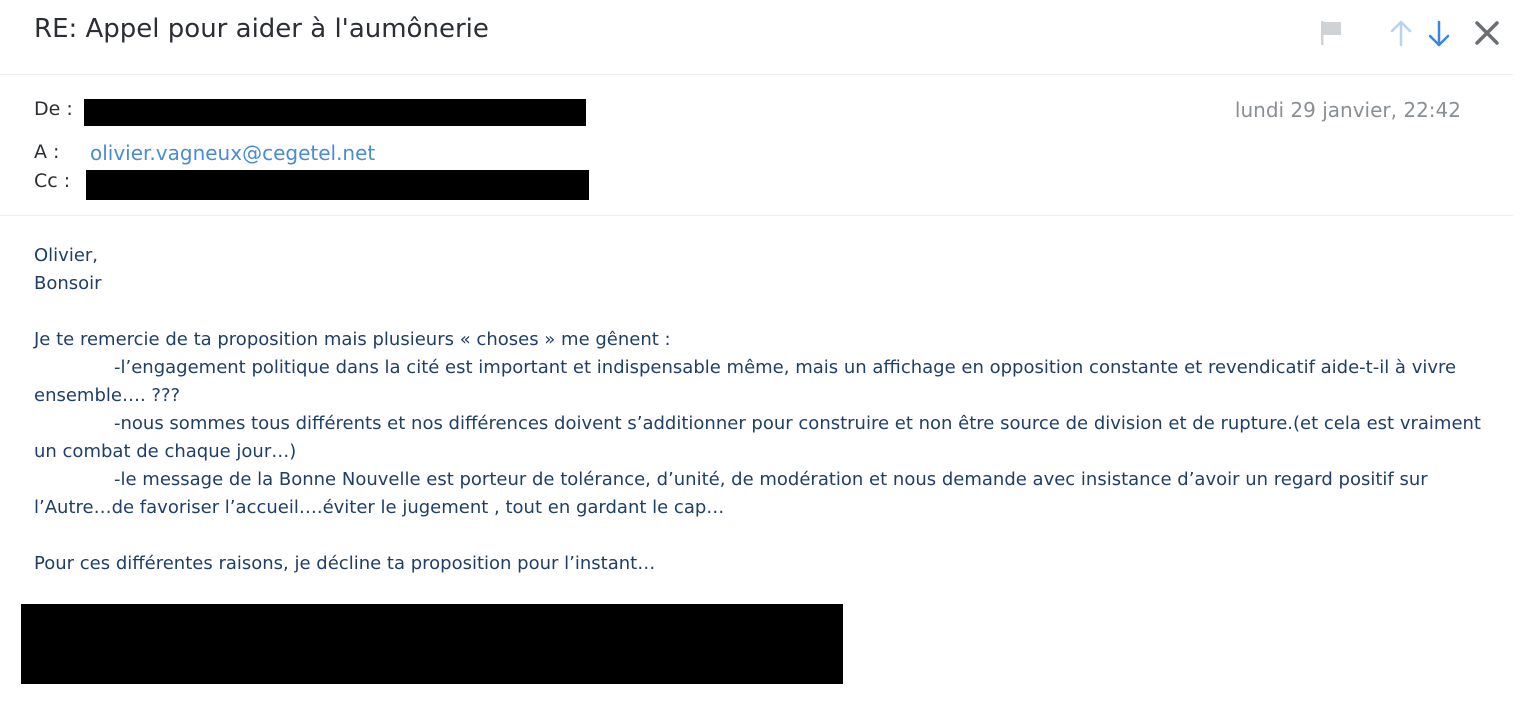 The width and height of the screenshot is (1527, 706). What do you see at coordinates (232, 153) in the screenshot?
I see `recipient-link: olivier.vagneux@cegetel.net` at bounding box center [232, 153].